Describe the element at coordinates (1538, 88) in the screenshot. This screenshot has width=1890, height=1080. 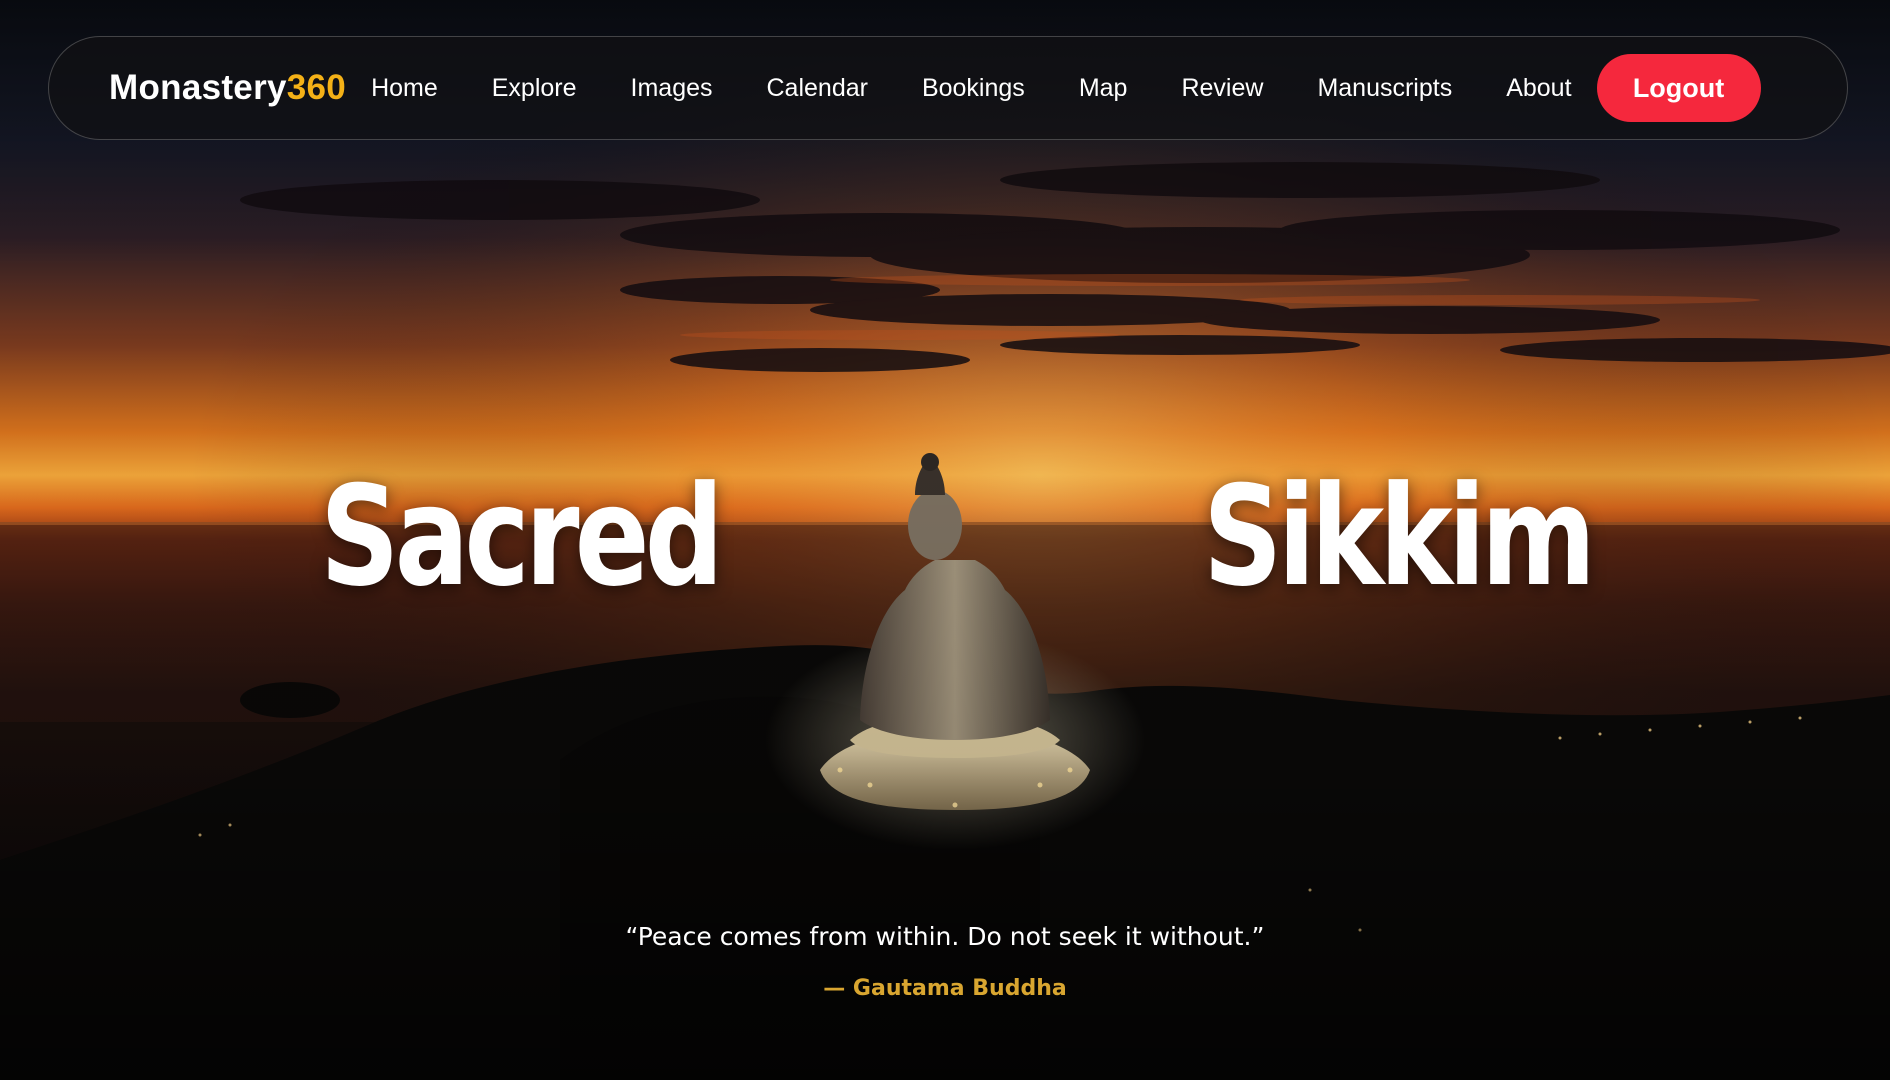
I see `nav-link-about: About` at that location.